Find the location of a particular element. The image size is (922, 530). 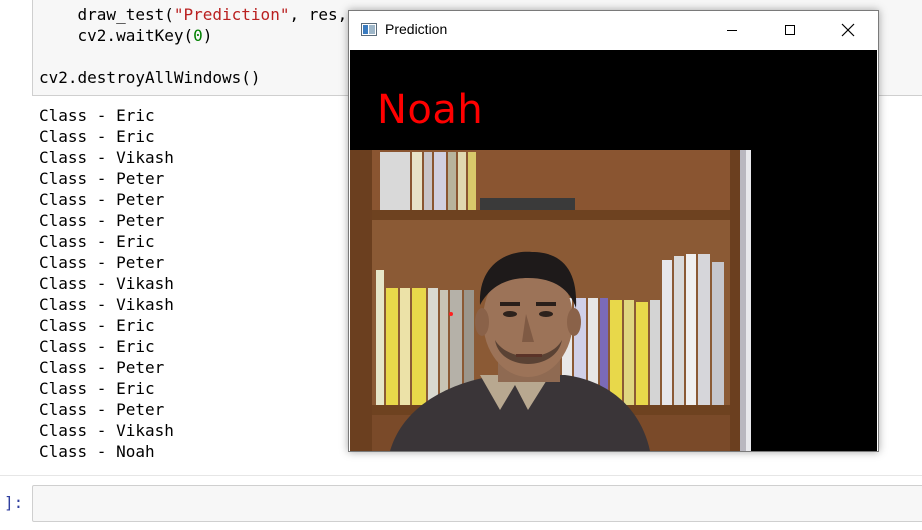

code-line: cv2.destroyAllWindows() is located at coordinates (150, 77).